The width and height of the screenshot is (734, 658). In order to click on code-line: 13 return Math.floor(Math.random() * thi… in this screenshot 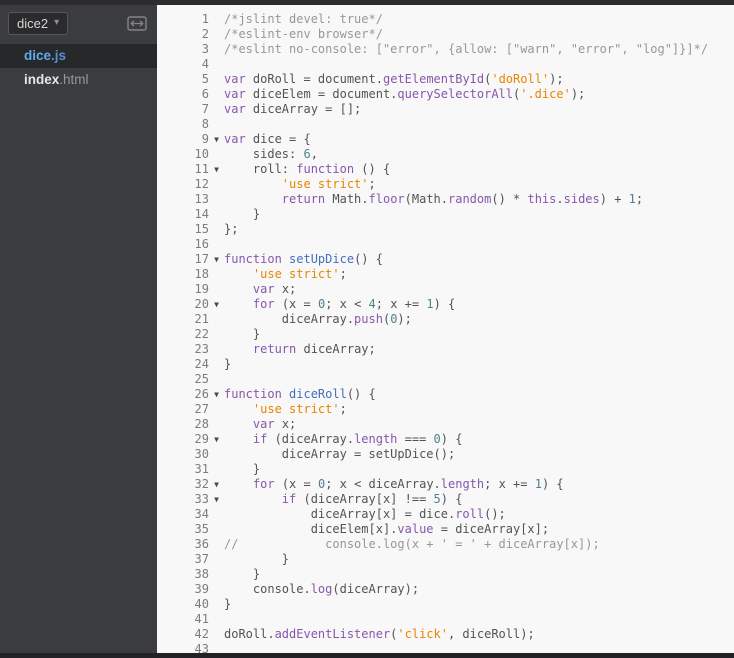, I will do `click(445, 199)`.